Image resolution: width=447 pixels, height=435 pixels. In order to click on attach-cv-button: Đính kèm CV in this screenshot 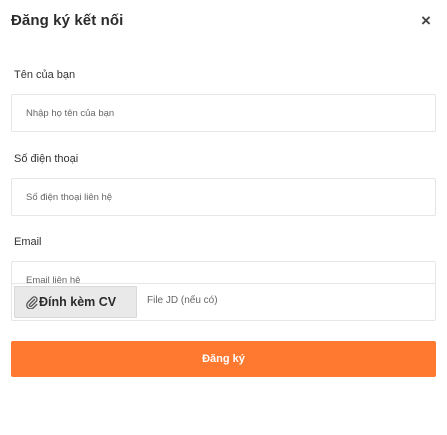, I will do `click(75, 302)`.